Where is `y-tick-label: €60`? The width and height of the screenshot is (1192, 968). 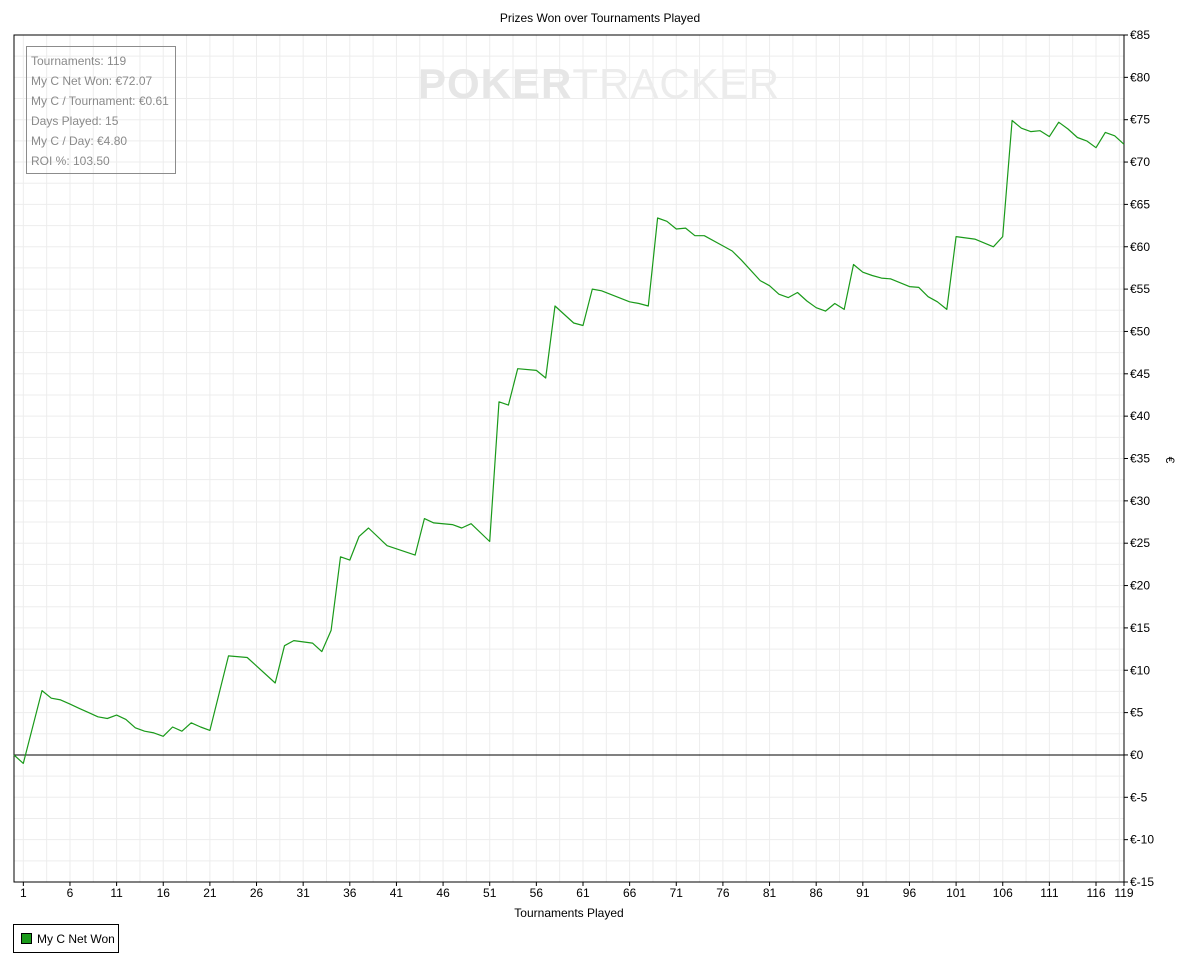 y-tick-label: €60 is located at coordinates (1140, 247).